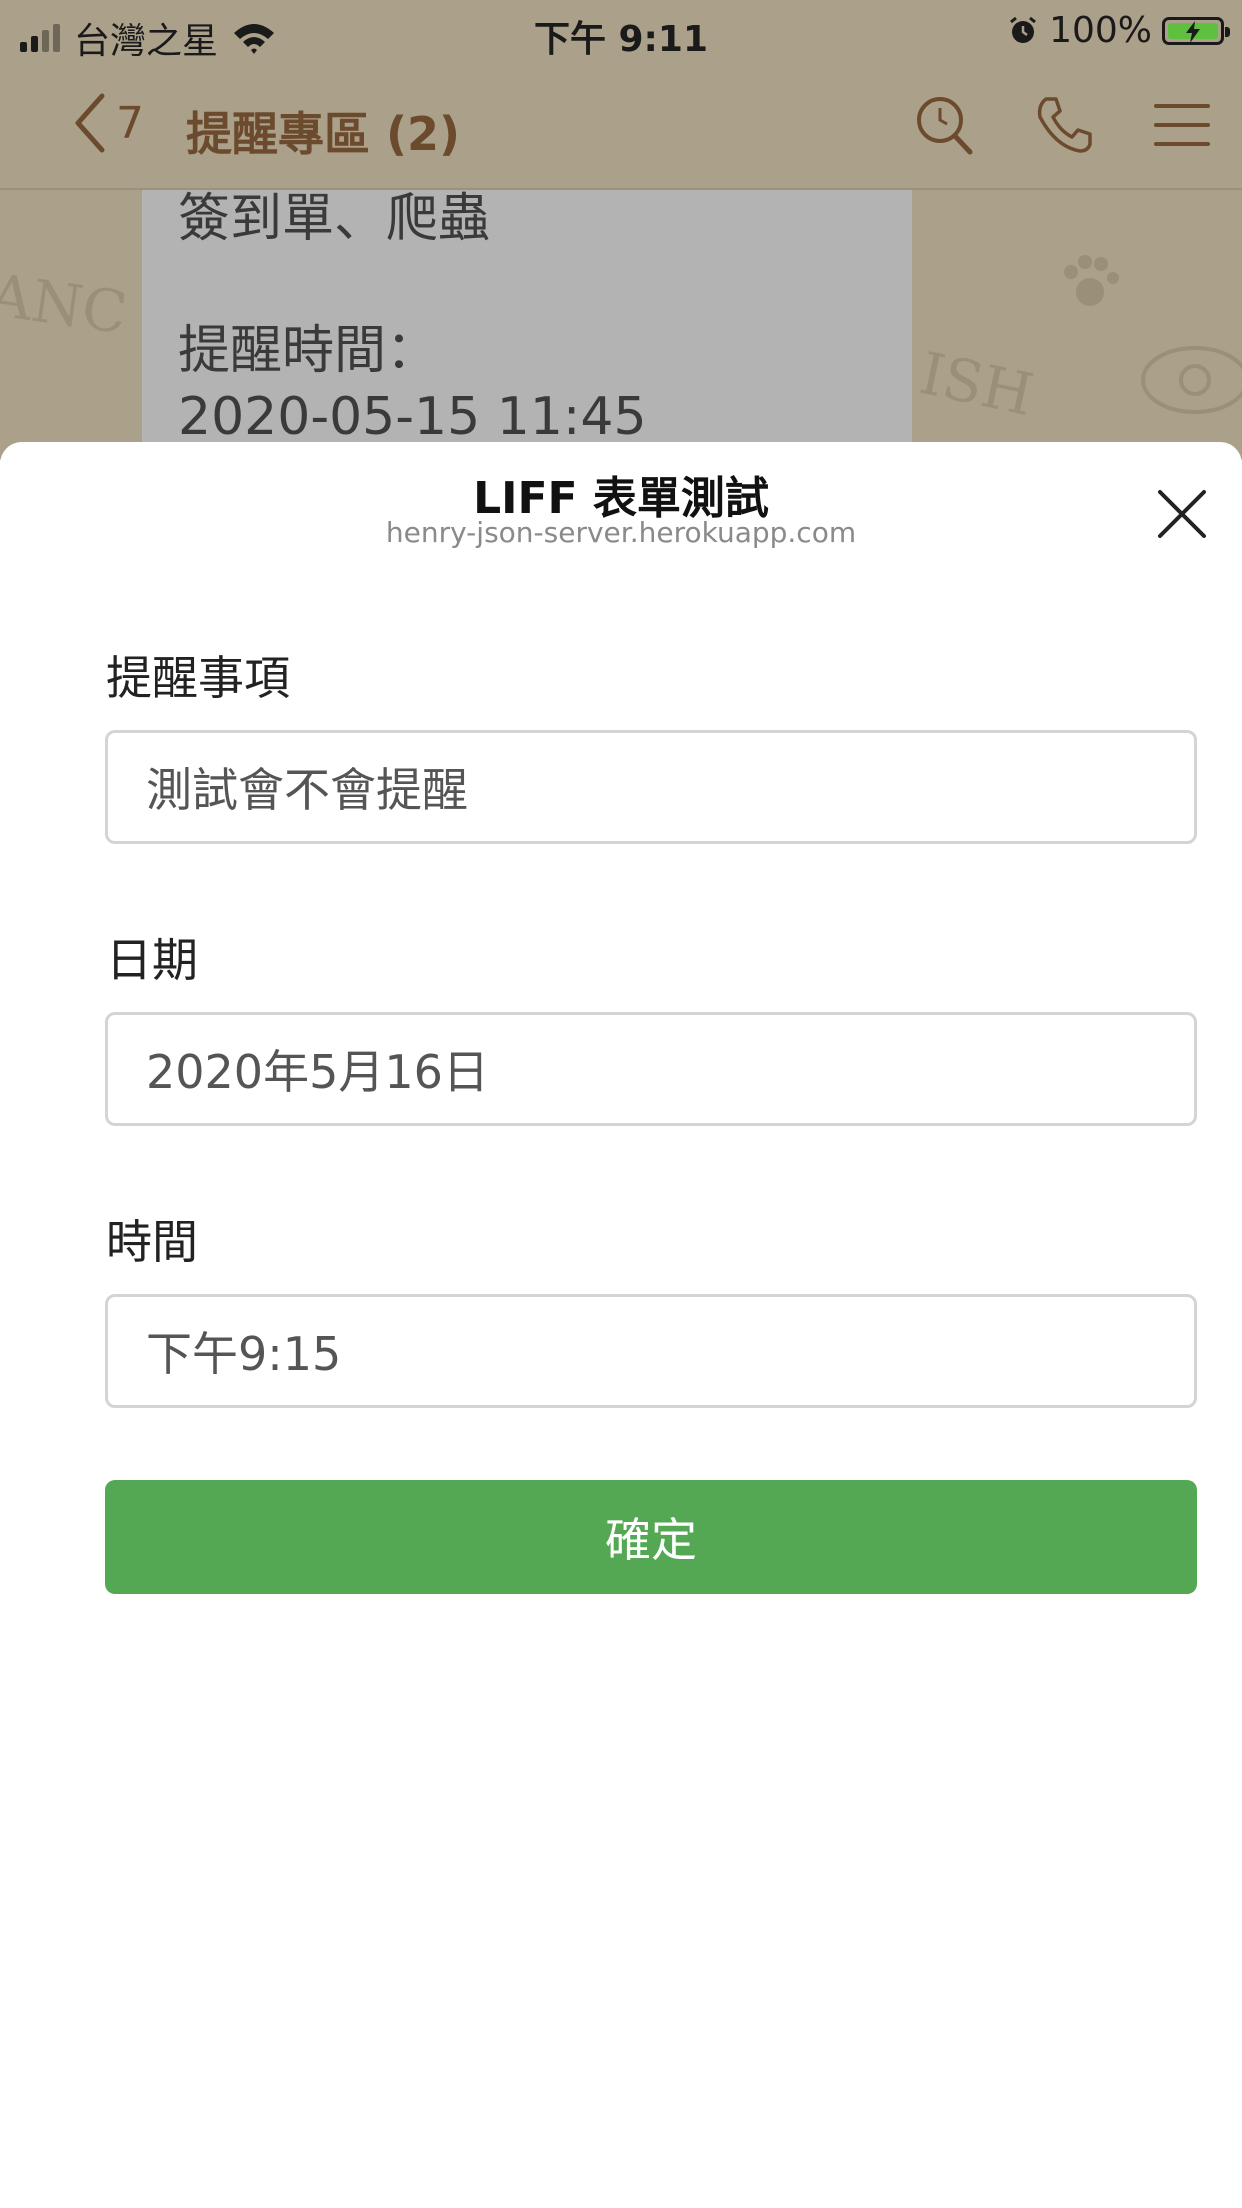 The height and width of the screenshot is (2208, 1242). What do you see at coordinates (651, 1351) in the screenshot?
I see `time-input: 下午9:15` at bounding box center [651, 1351].